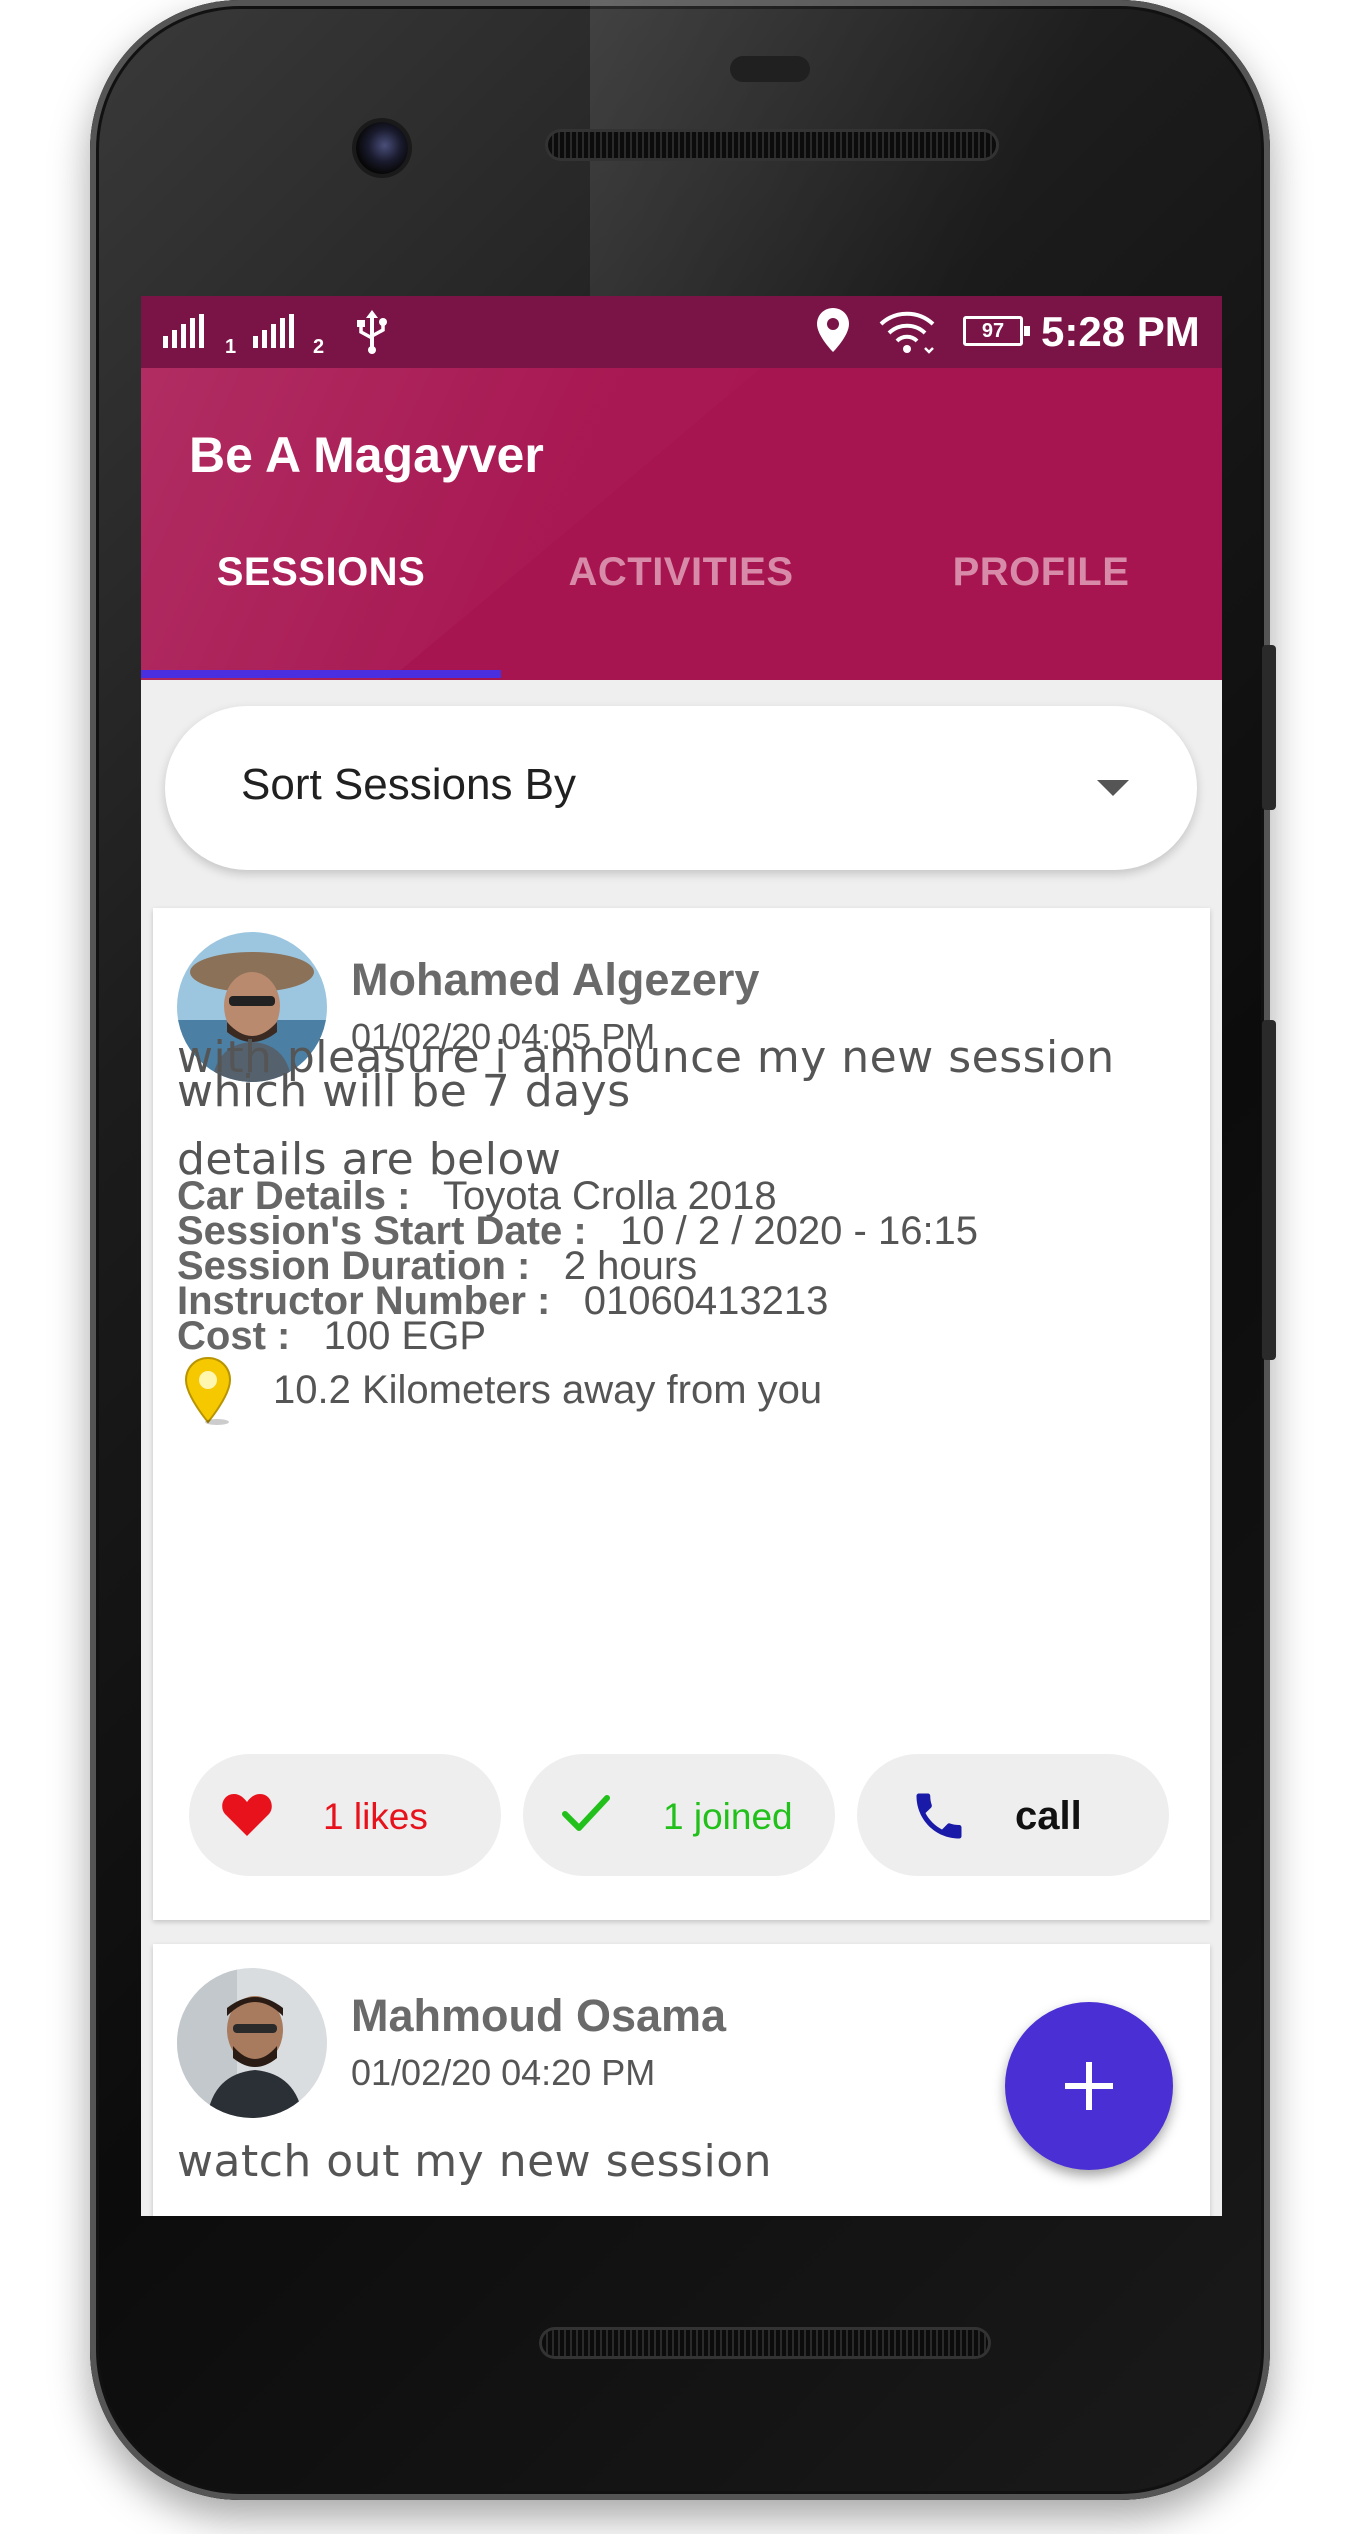 The width and height of the screenshot is (1370, 2534). Describe the element at coordinates (548, 1390) in the screenshot. I see `distance-text: 10.2 Kilometers away from you` at that location.